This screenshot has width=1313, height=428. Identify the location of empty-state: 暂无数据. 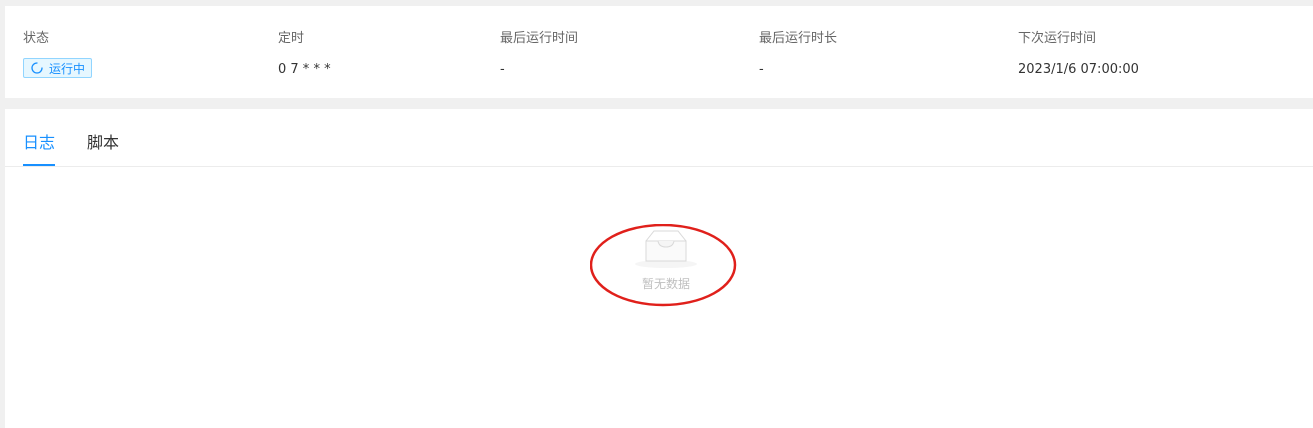
(666, 259).